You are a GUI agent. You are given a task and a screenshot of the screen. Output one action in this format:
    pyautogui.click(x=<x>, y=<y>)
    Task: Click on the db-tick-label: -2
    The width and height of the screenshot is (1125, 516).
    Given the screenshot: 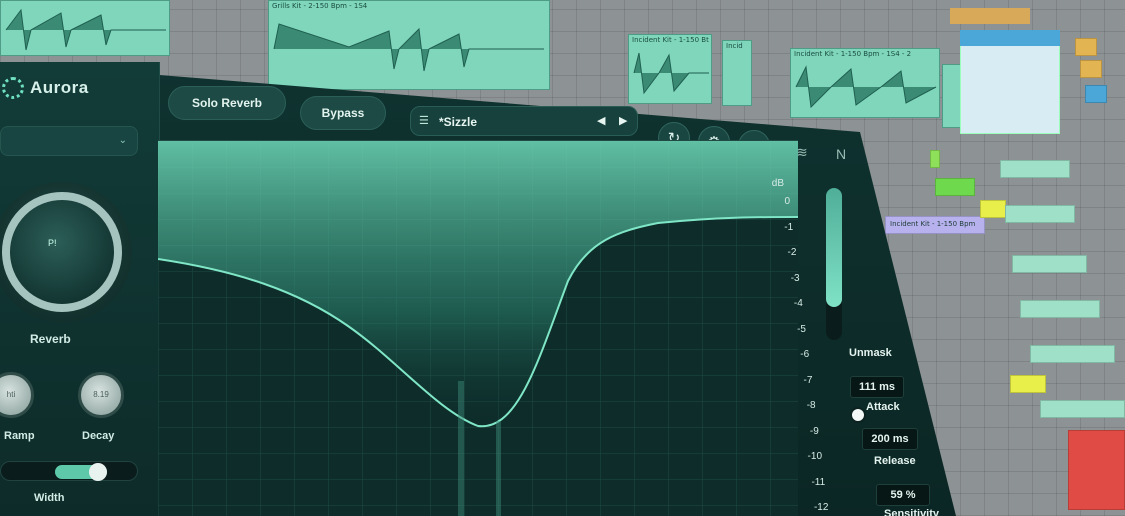 What is the action you would take?
    pyautogui.click(x=792, y=252)
    